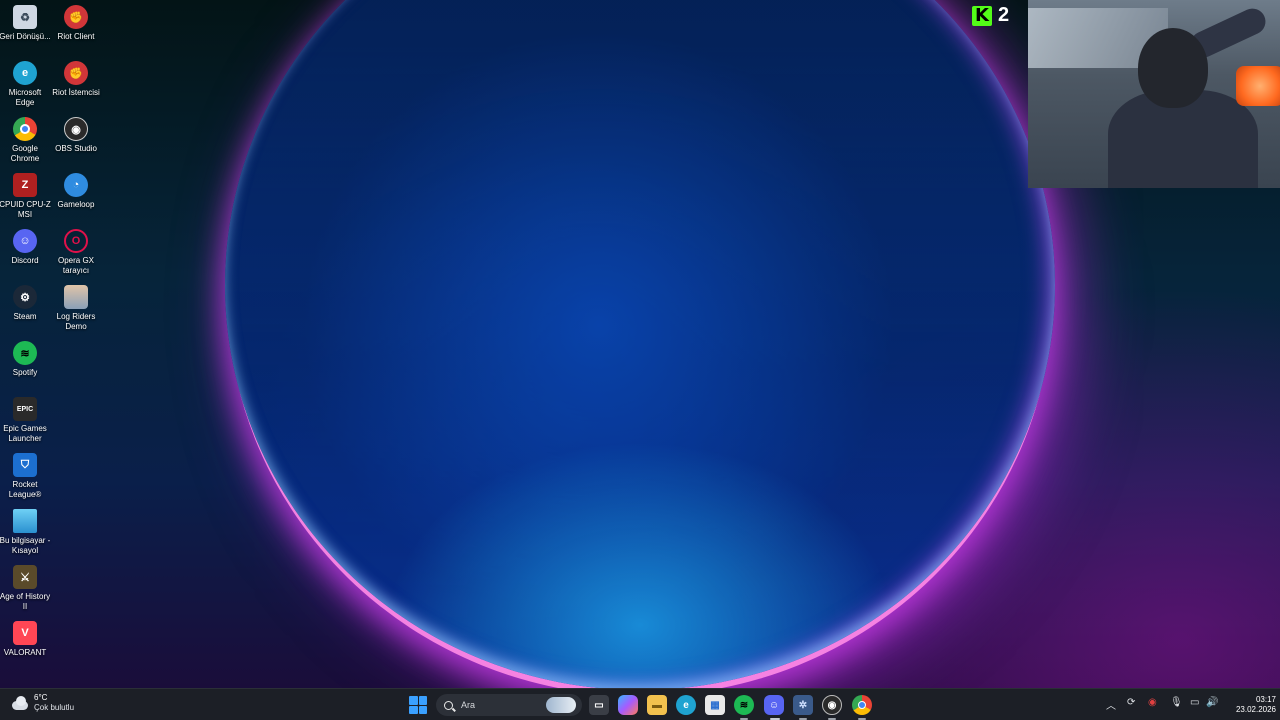  What do you see at coordinates (41, 697) in the screenshot?
I see `weather-temperature: 6°C` at bounding box center [41, 697].